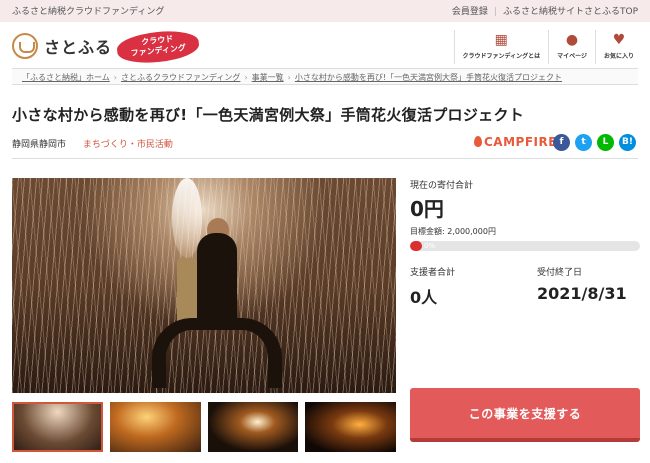 This screenshot has height=463, width=650. I want to click on heart-icon: ♥, so click(619, 40).